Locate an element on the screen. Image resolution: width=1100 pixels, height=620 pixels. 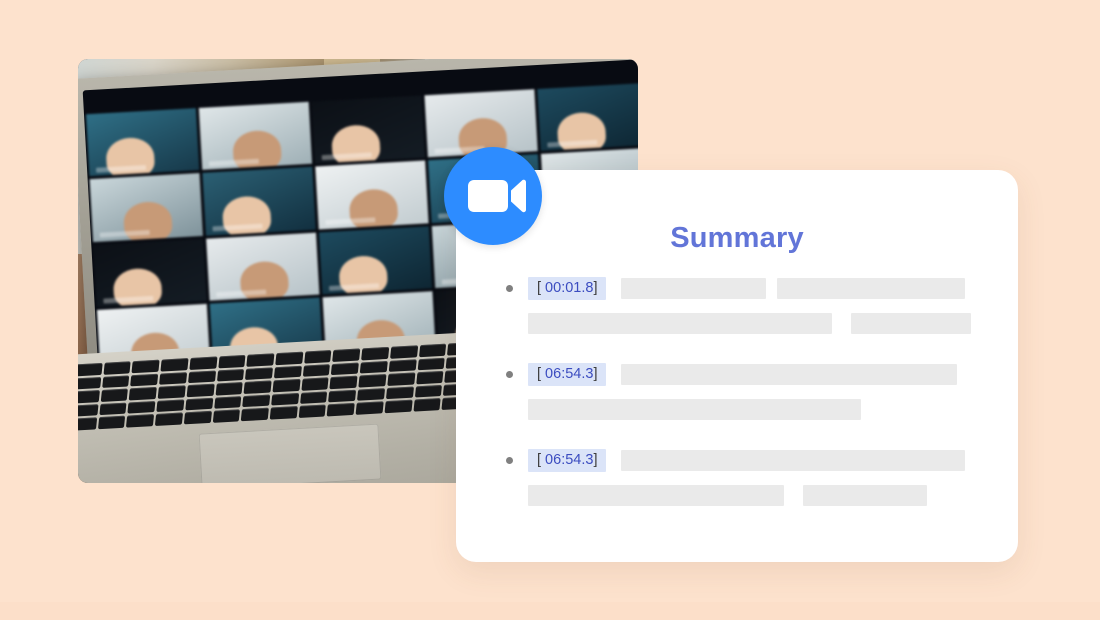
laptop-trackpad is located at coordinates (290, 453).